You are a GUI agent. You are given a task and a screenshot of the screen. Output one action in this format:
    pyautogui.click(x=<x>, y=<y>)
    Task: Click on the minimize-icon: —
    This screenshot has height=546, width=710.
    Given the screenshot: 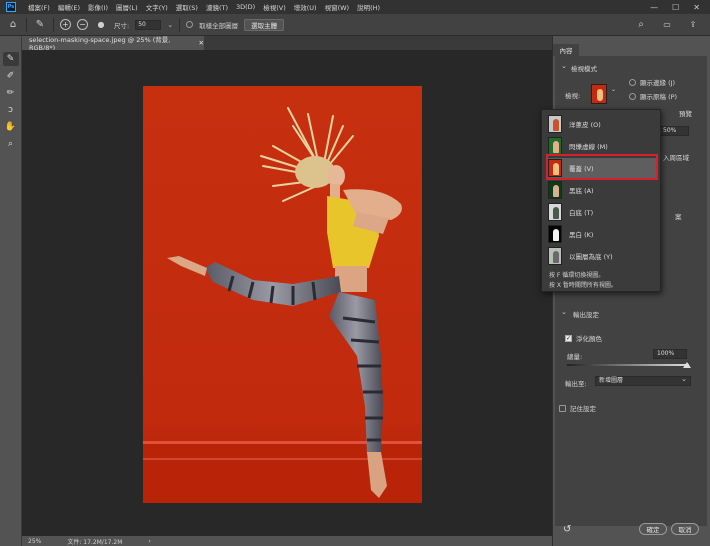 What is the action you would take?
    pyautogui.click(x=654, y=7)
    